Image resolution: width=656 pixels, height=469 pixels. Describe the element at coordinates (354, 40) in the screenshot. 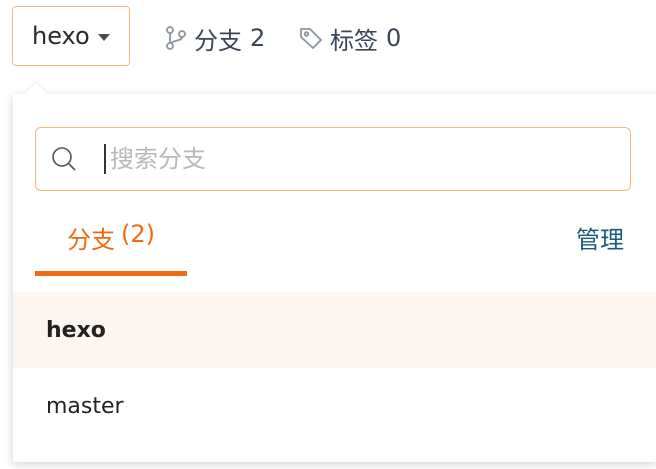

I see `tags-label: 标签` at that location.